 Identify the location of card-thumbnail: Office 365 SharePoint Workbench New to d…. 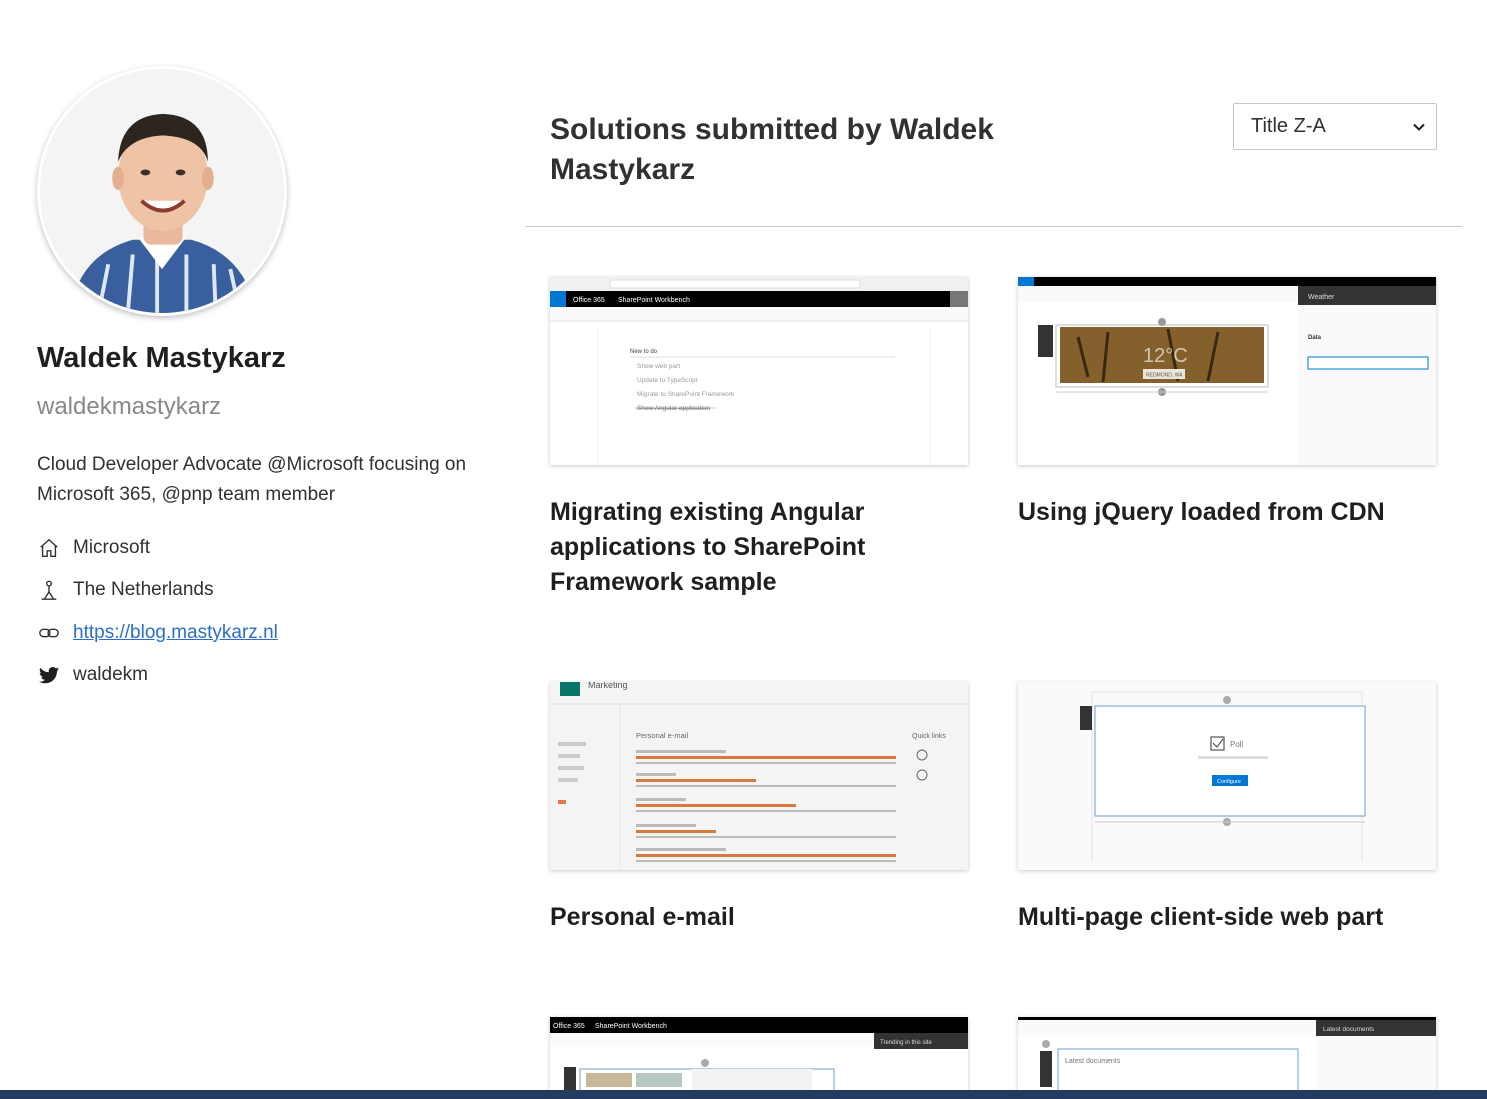
(759, 371).